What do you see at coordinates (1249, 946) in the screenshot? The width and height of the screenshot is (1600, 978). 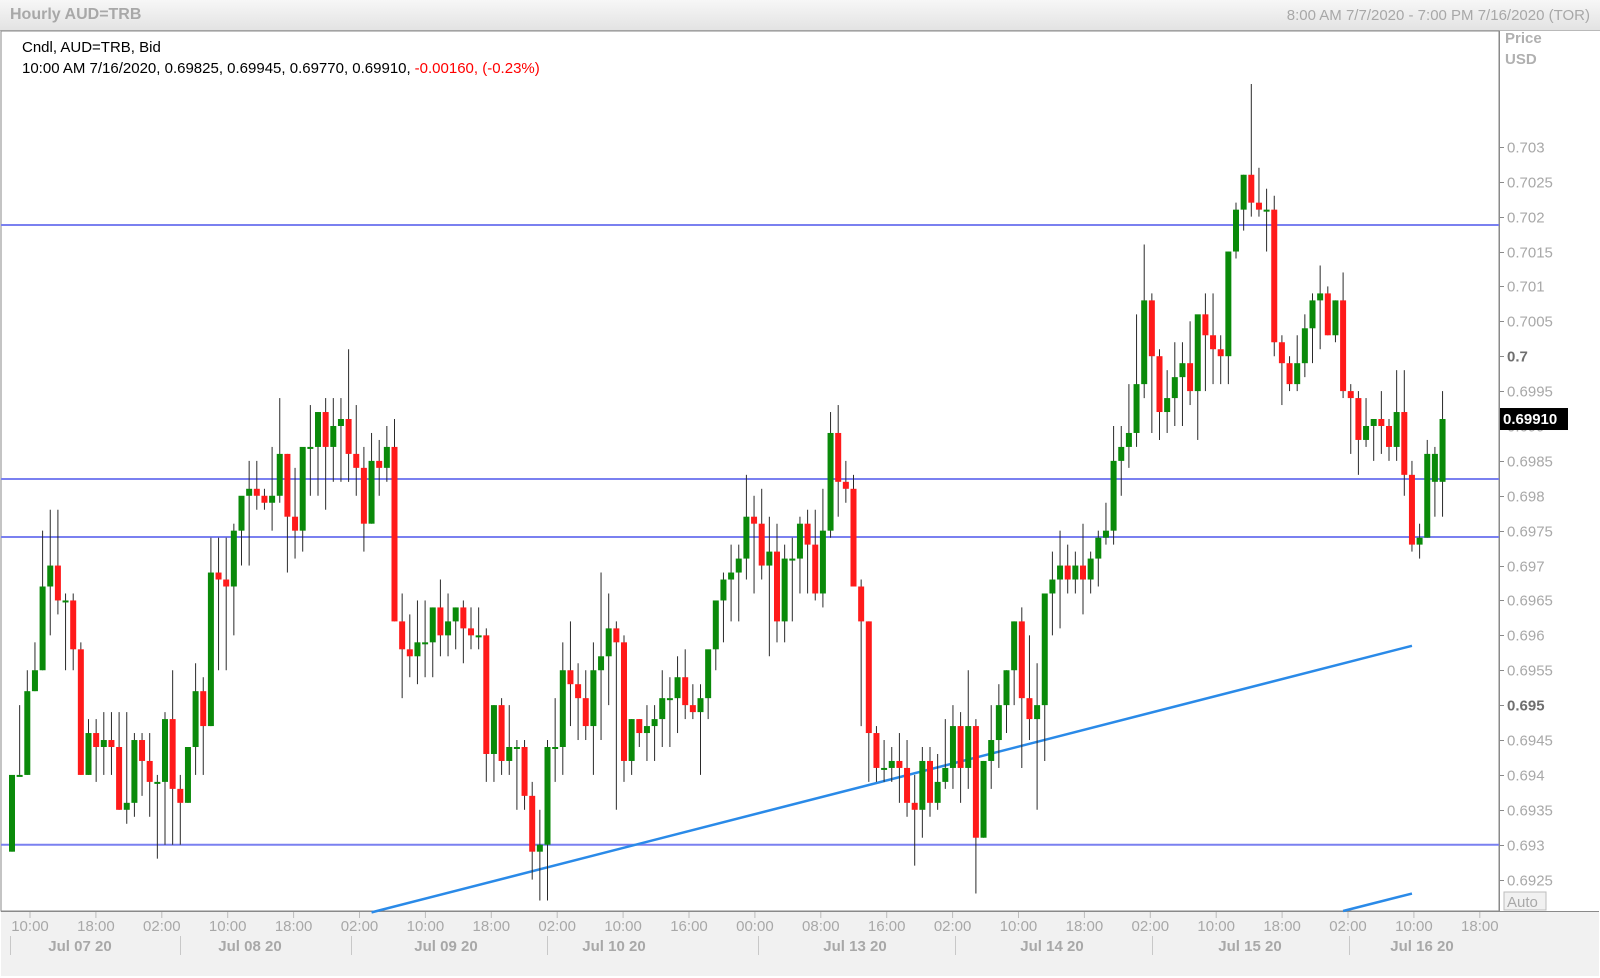 I see `date-label: Jul 15 20` at bounding box center [1249, 946].